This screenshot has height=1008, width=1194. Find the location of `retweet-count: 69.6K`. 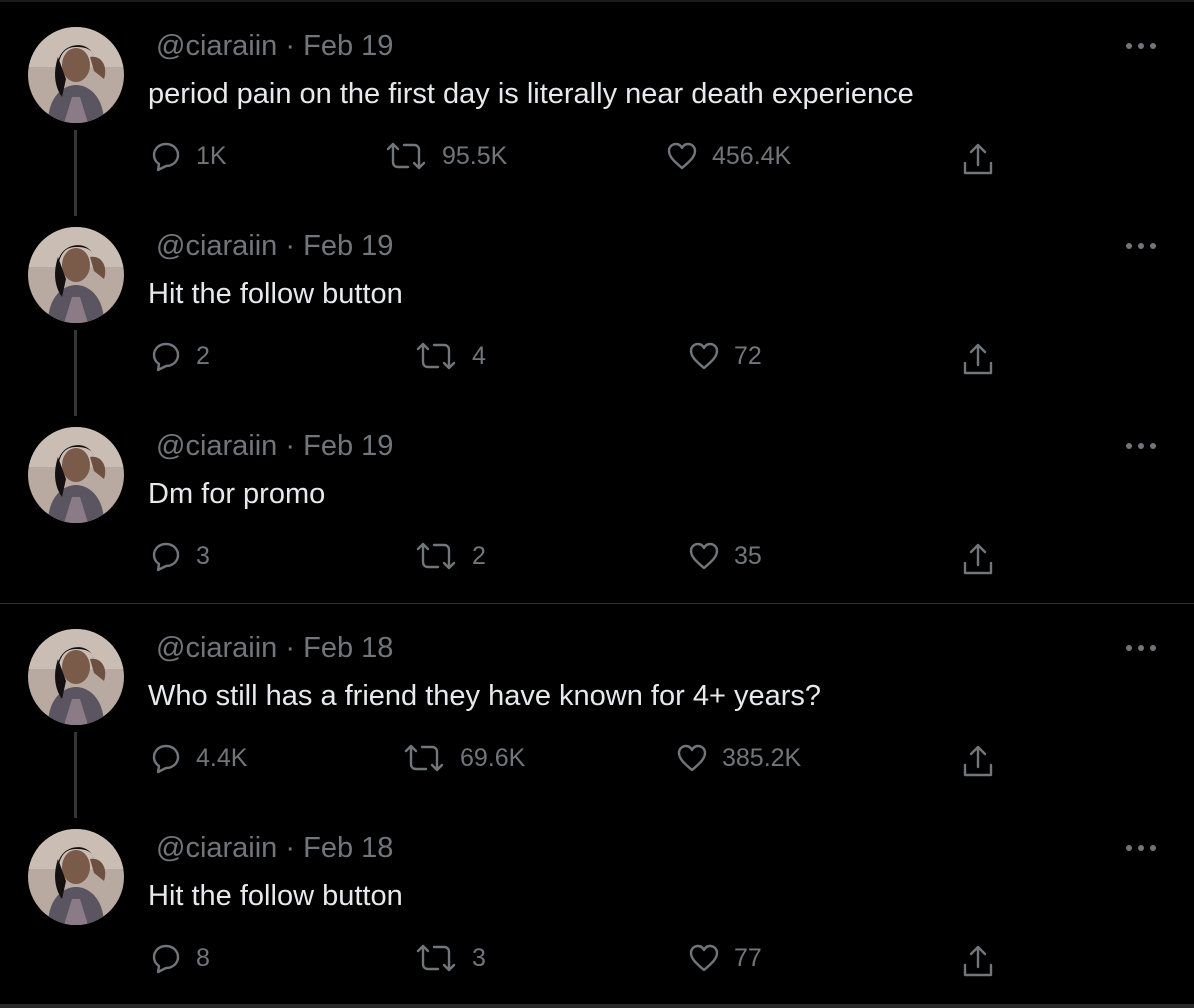

retweet-count: 69.6K is located at coordinates (493, 757).